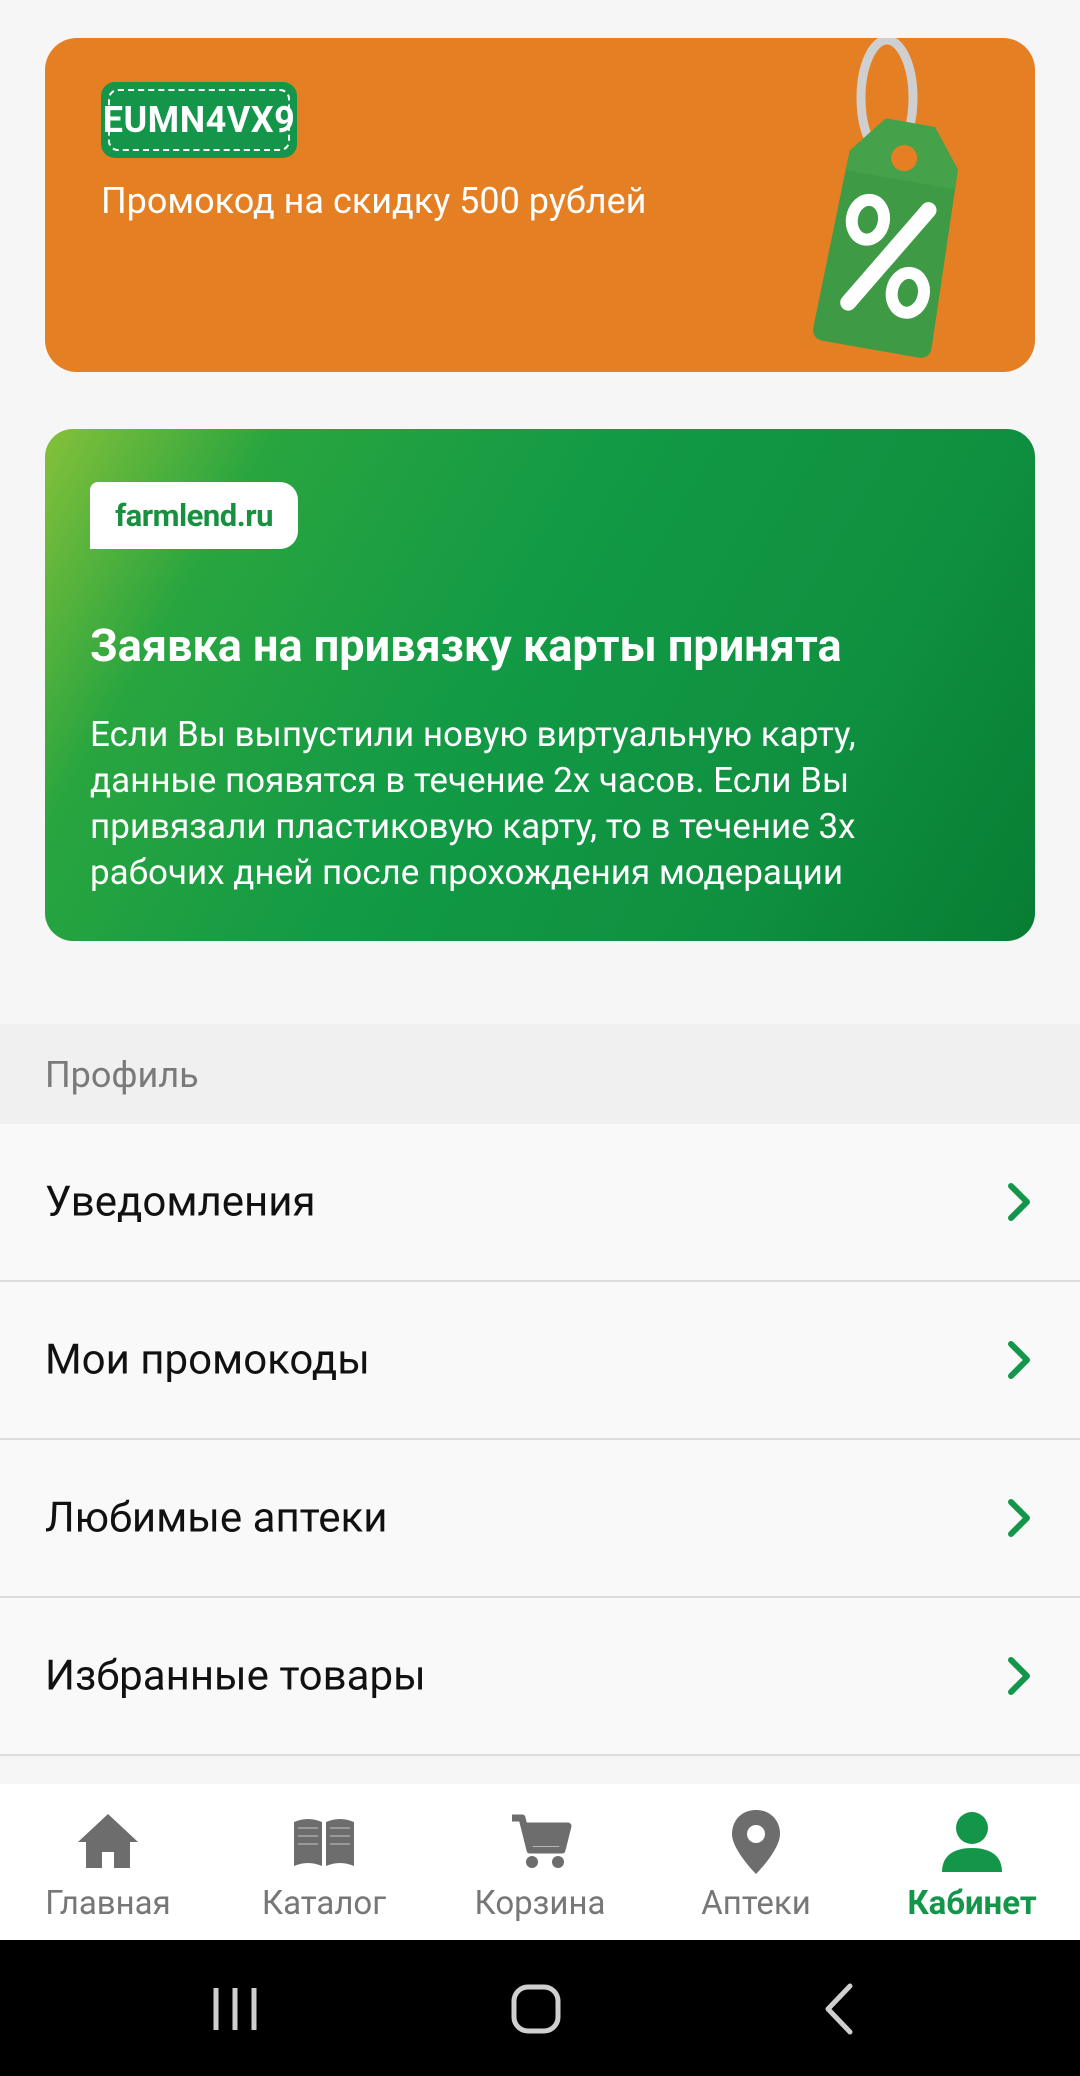 The width and height of the screenshot is (1080, 2076). What do you see at coordinates (207, 1360) in the screenshot?
I see `menu-item-label: Мои промокоды` at bounding box center [207, 1360].